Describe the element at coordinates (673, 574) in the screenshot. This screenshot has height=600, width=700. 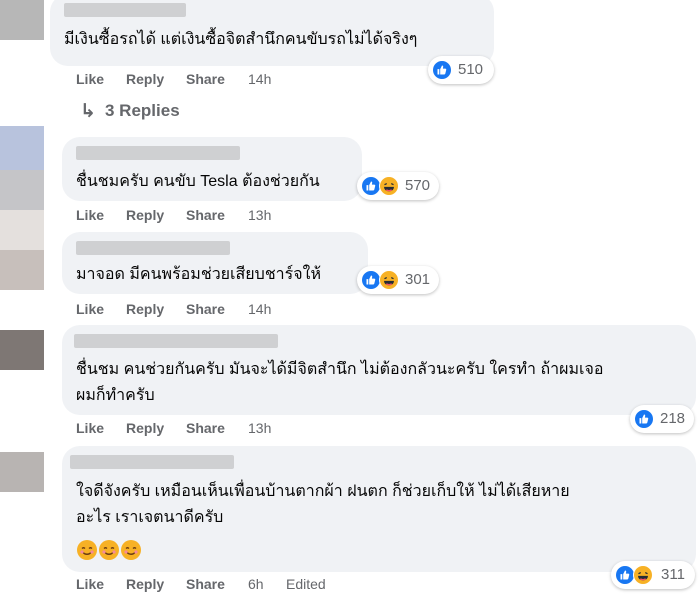
I see `reaction-count: 311` at that location.